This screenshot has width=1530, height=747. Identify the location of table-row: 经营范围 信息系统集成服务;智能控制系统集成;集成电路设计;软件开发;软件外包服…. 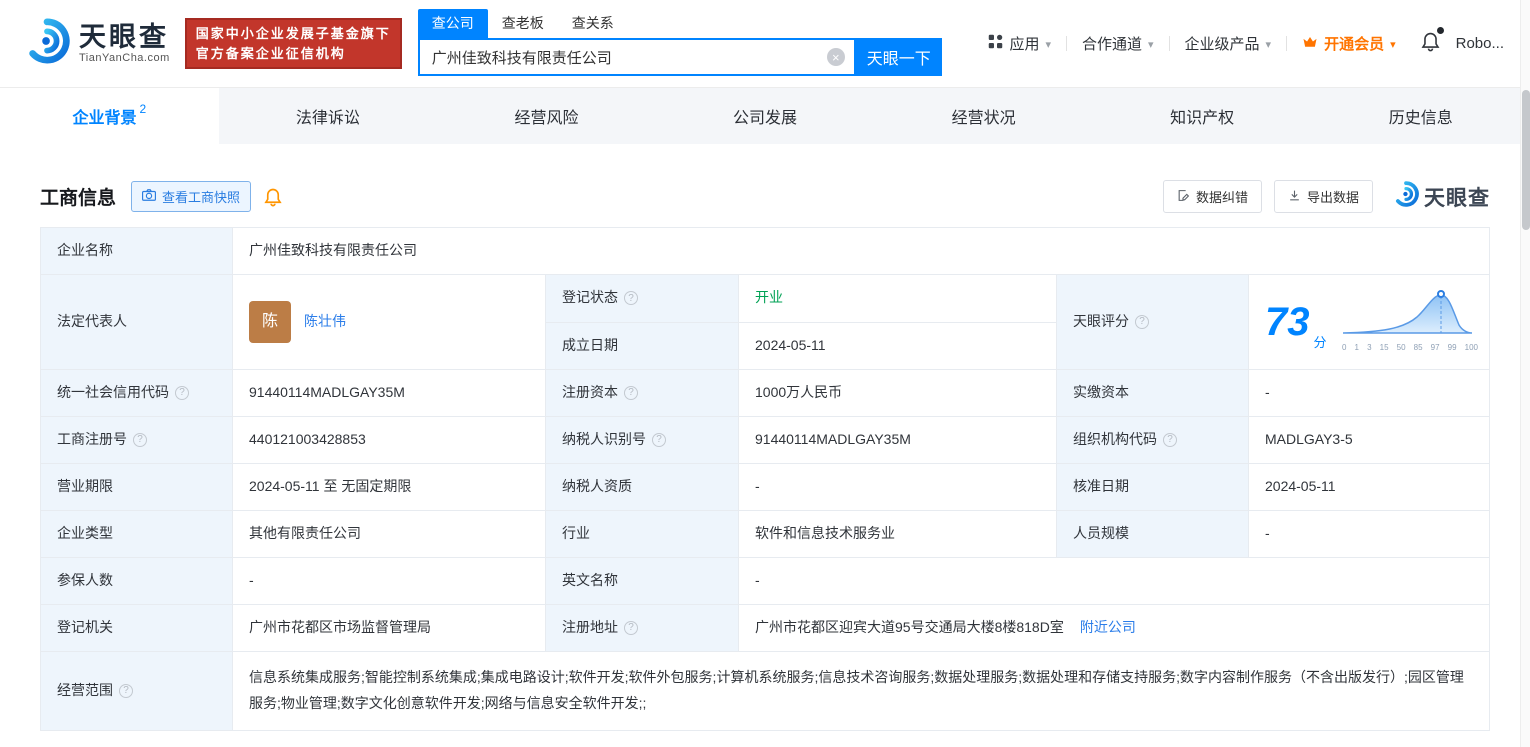
(765, 691).